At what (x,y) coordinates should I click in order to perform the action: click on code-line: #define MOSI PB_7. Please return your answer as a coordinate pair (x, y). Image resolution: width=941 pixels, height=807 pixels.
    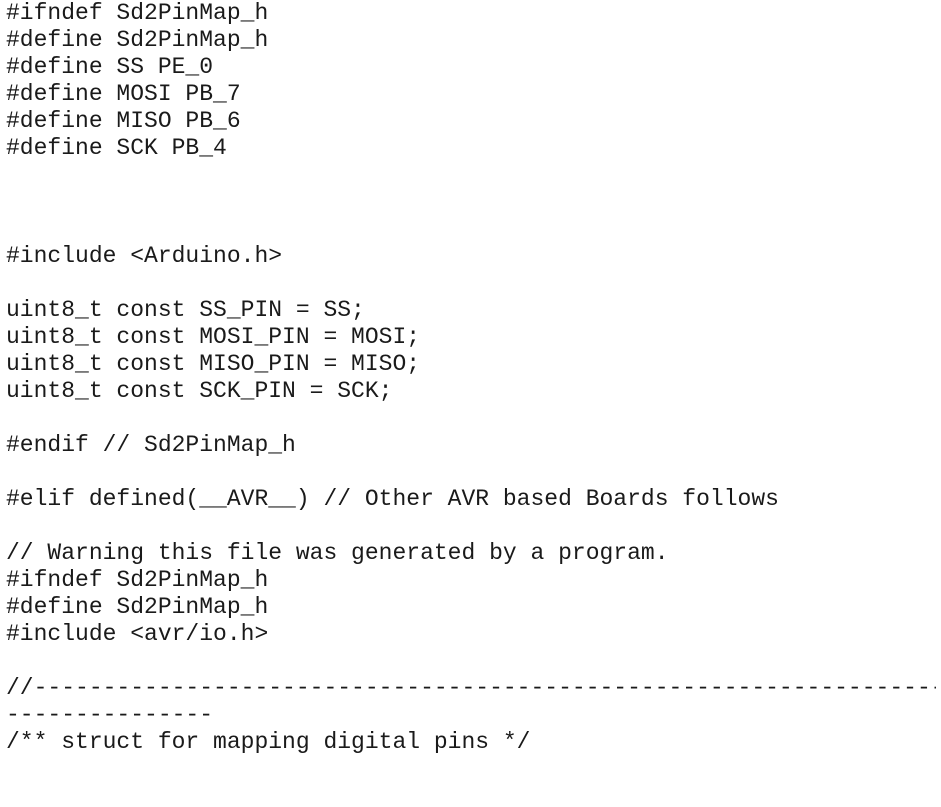
    Looking at the image, I should click on (123, 94).